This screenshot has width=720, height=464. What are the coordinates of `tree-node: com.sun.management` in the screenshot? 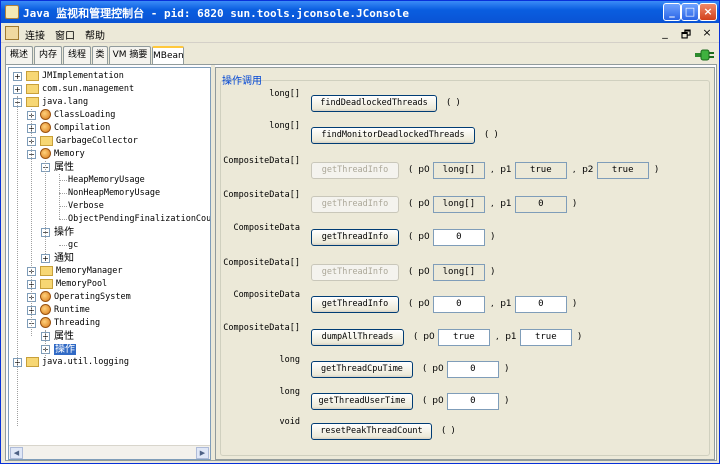 It's located at (80, 89).